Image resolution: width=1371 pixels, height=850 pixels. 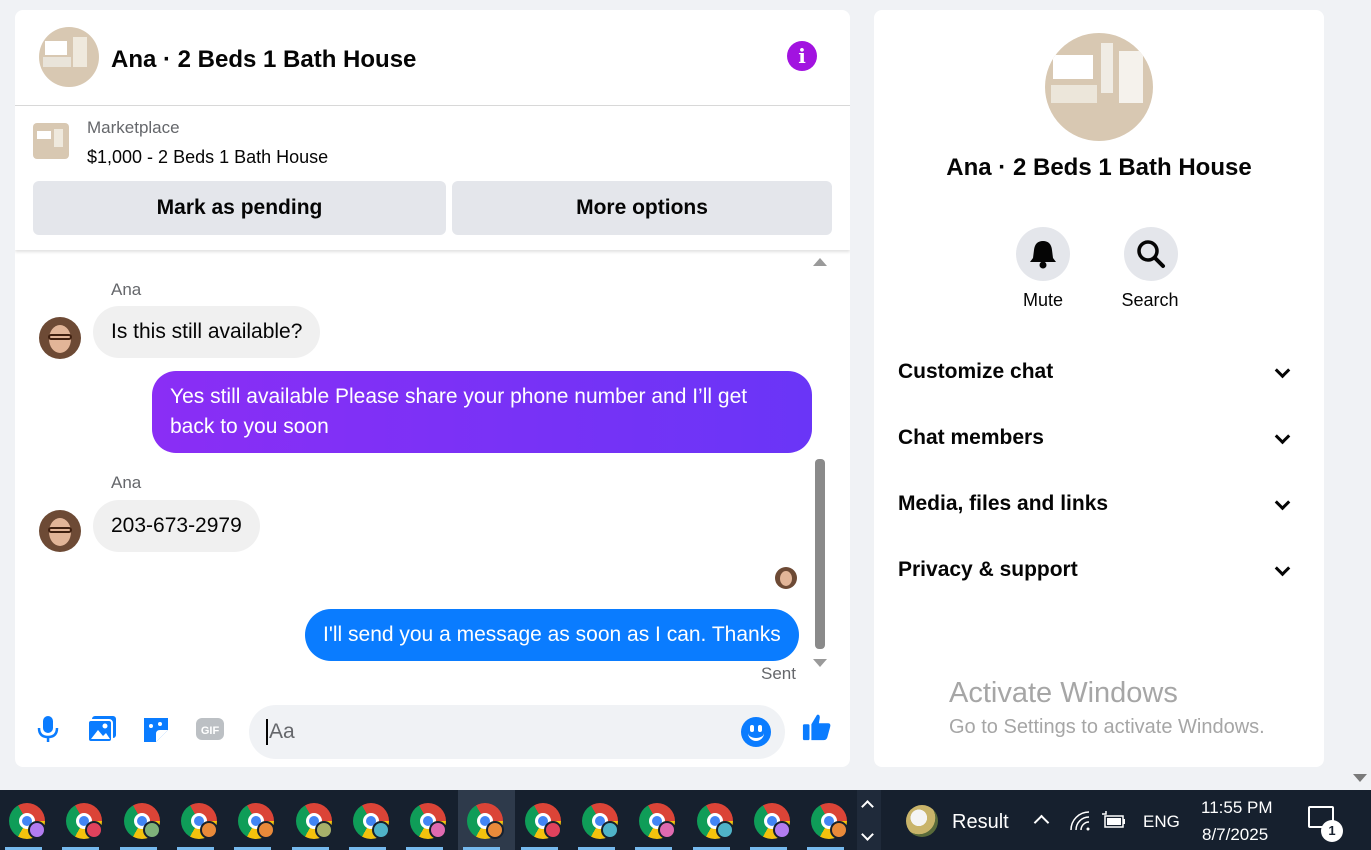 What do you see at coordinates (176, 526) in the screenshot?
I see `message-bubble-incoming: 203-673-2979` at bounding box center [176, 526].